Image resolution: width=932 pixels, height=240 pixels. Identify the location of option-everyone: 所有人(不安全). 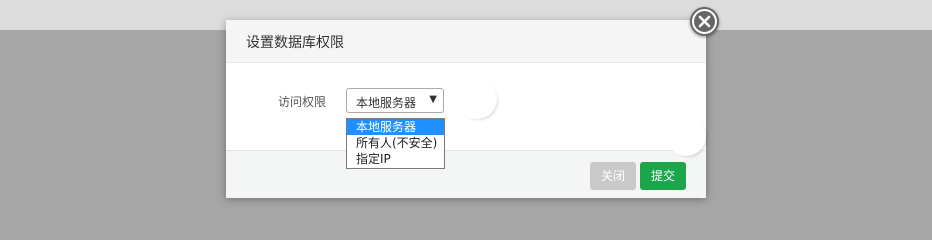
(395, 143).